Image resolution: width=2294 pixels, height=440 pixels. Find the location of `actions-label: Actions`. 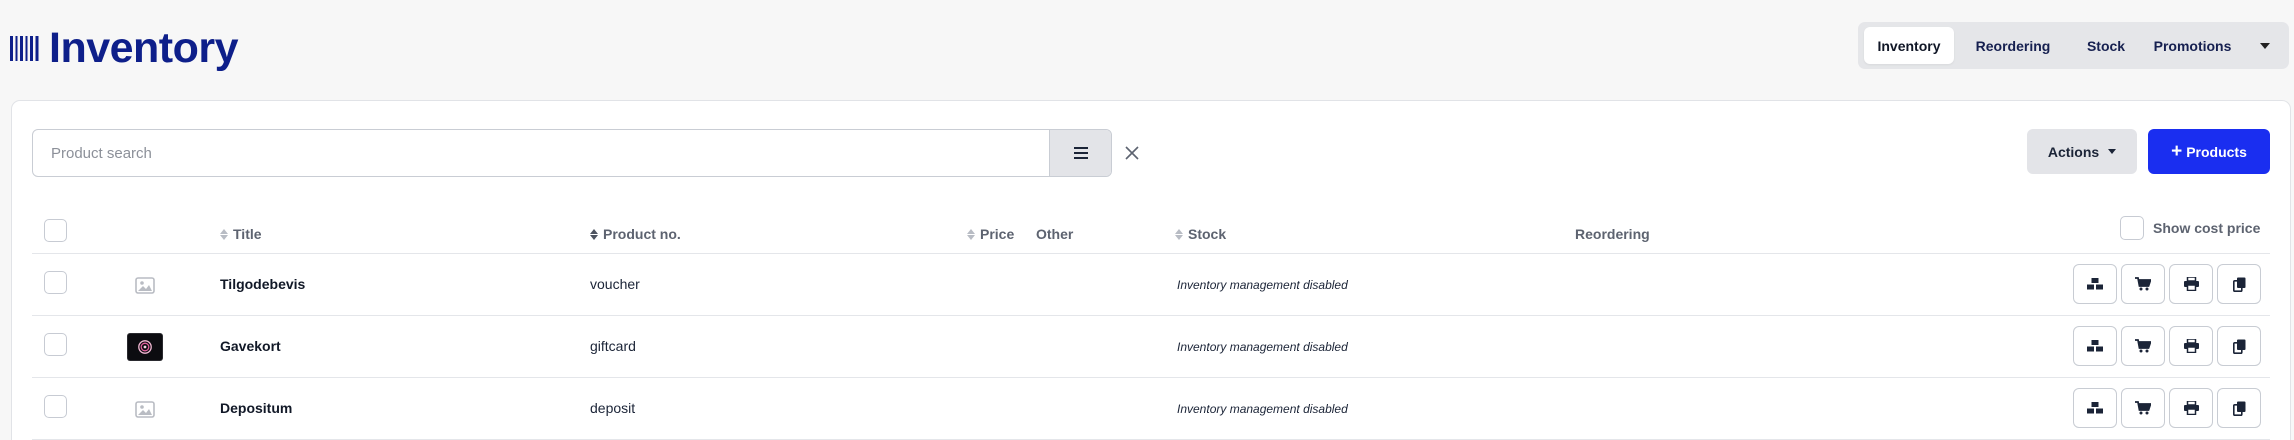

actions-label: Actions is located at coordinates (2073, 151).